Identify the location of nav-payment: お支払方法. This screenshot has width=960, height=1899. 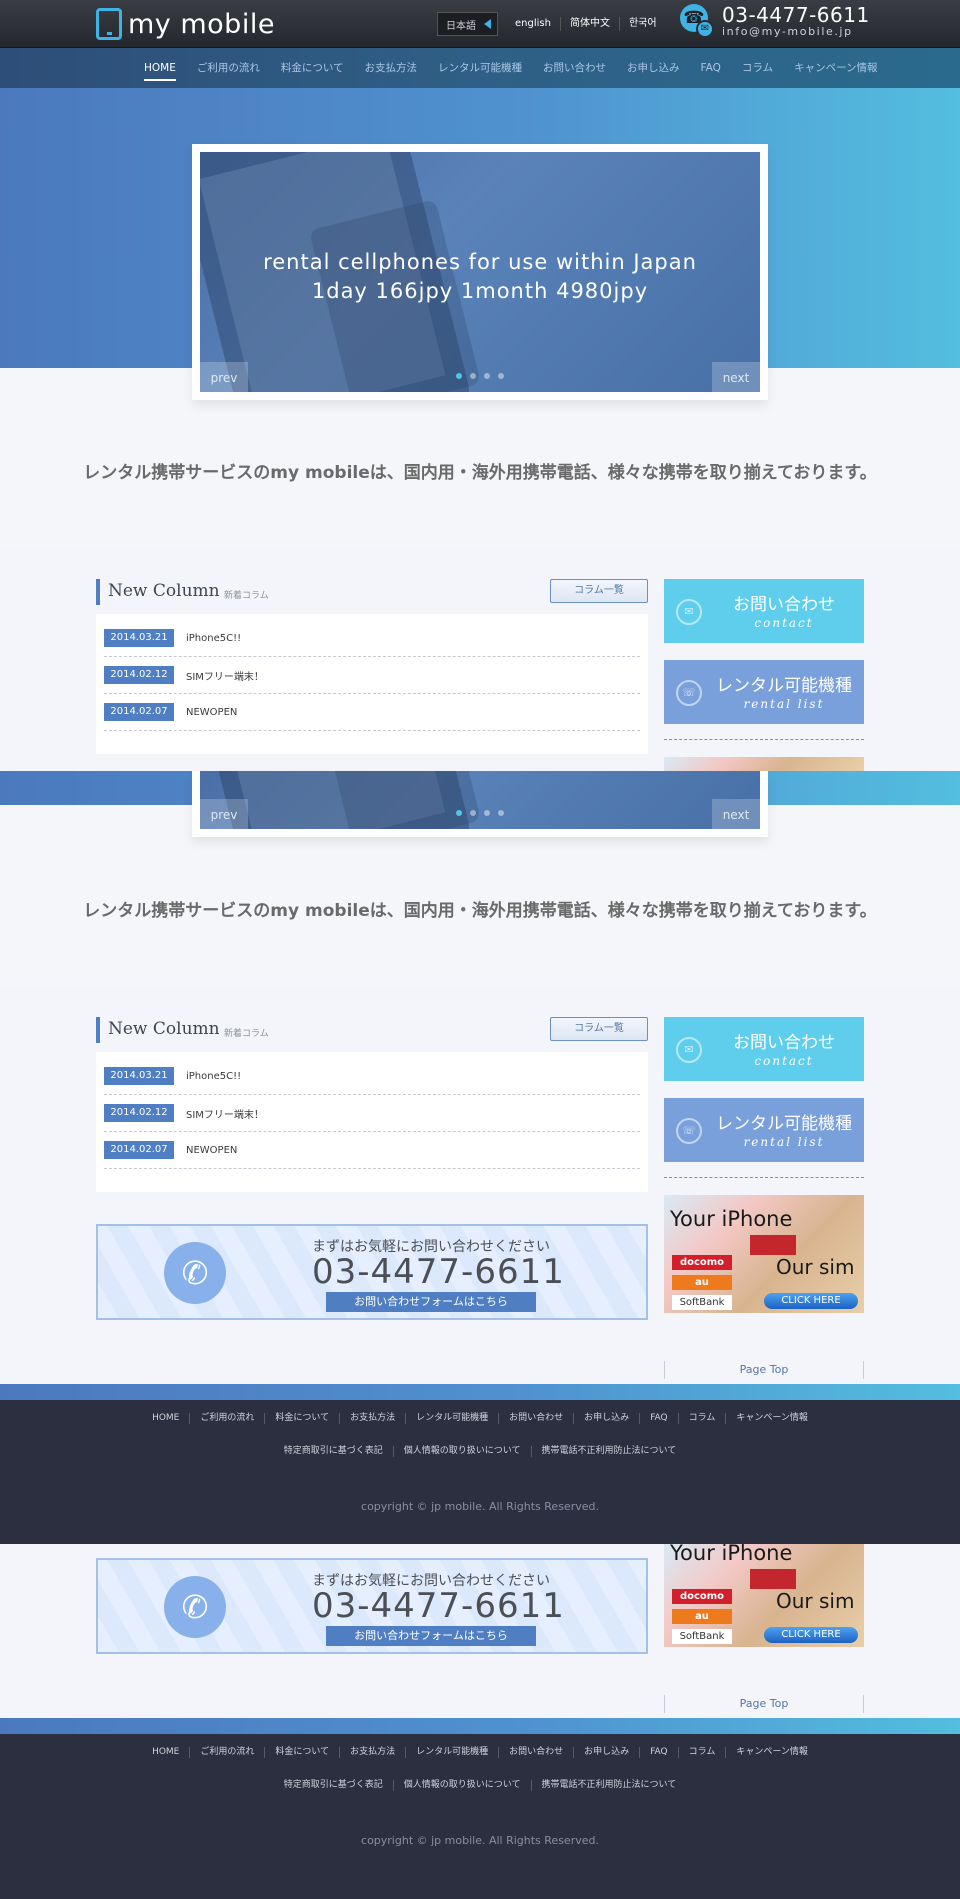
(391, 68).